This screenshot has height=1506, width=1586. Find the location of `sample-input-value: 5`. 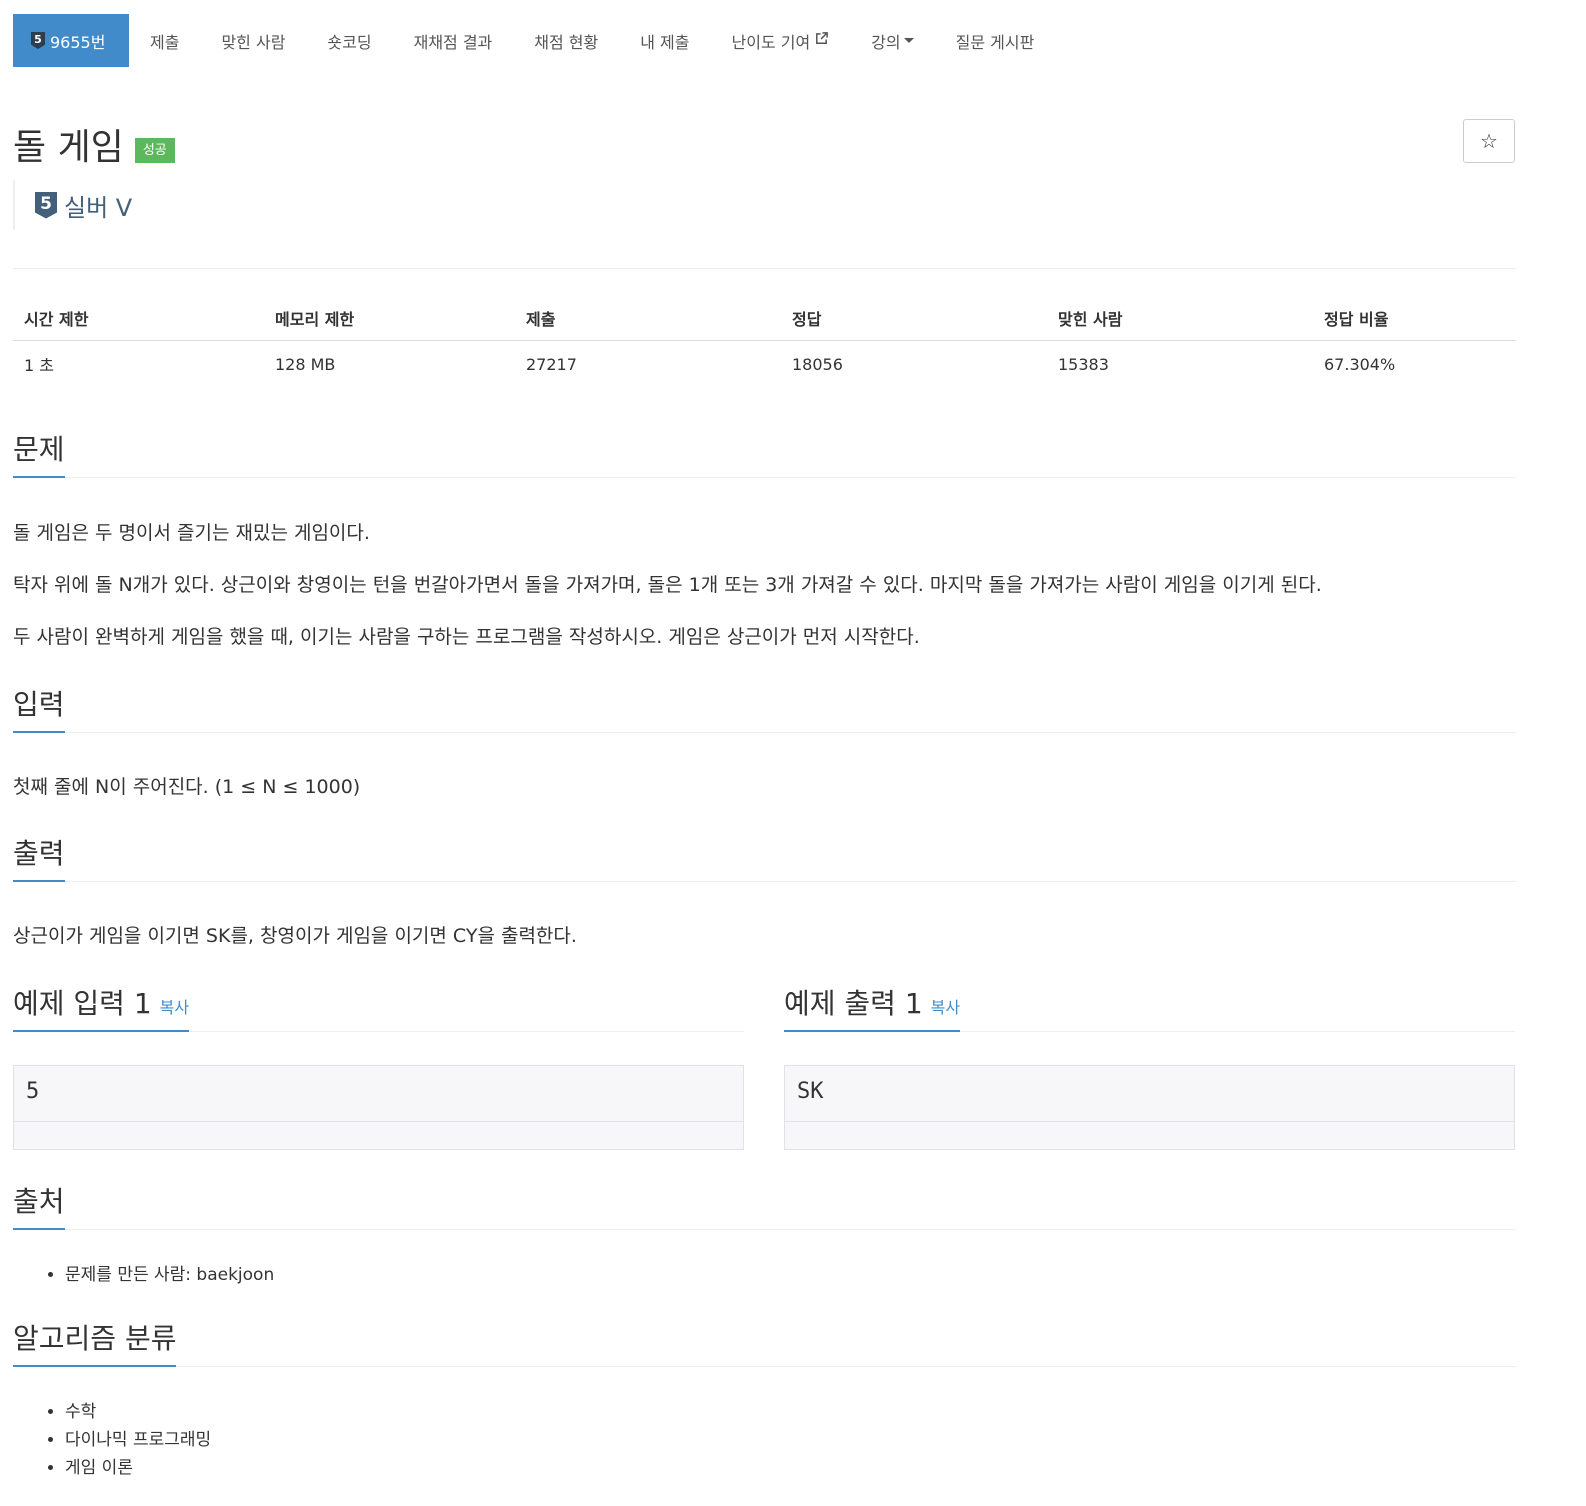

sample-input-value: 5 is located at coordinates (378, 1094).